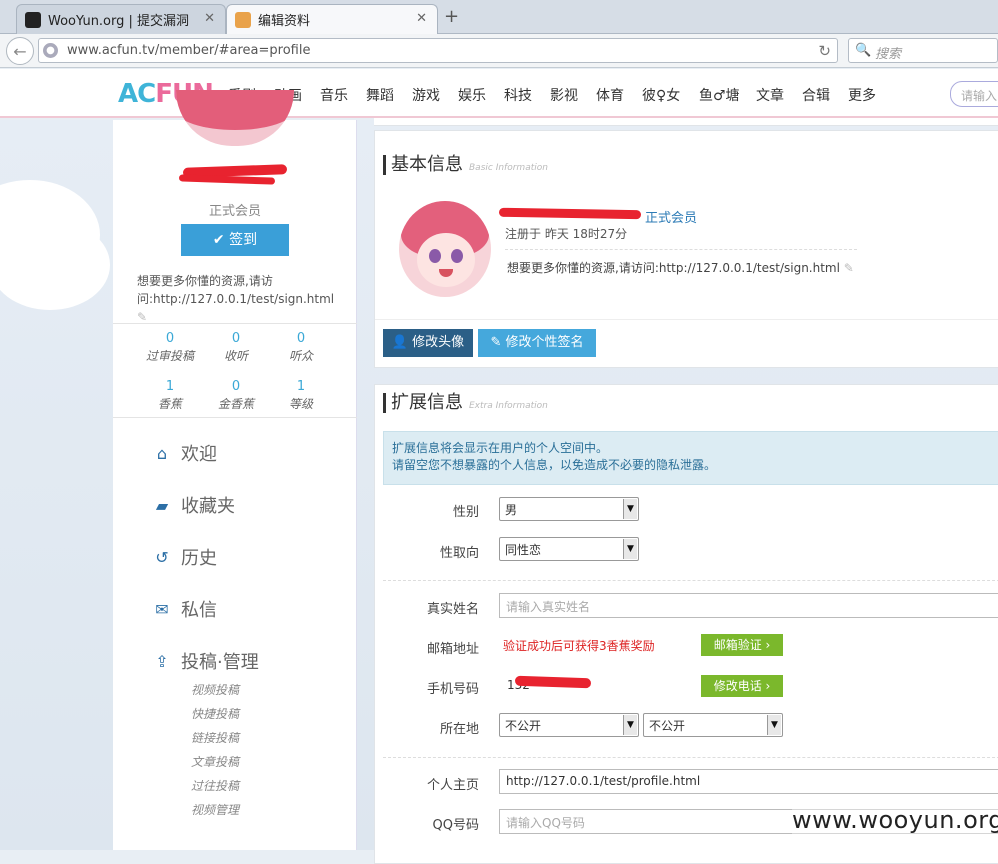 Image resolution: width=998 pixels, height=864 pixels. I want to click on stat-approved: 0 过审投稿, so click(170, 347).